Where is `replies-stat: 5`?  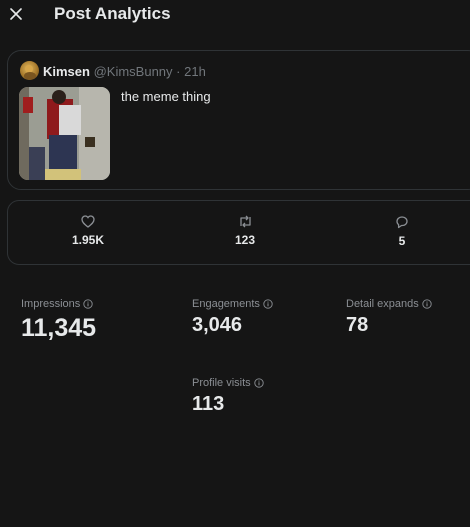
replies-stat: 5 is located at coordinates (402, 231).